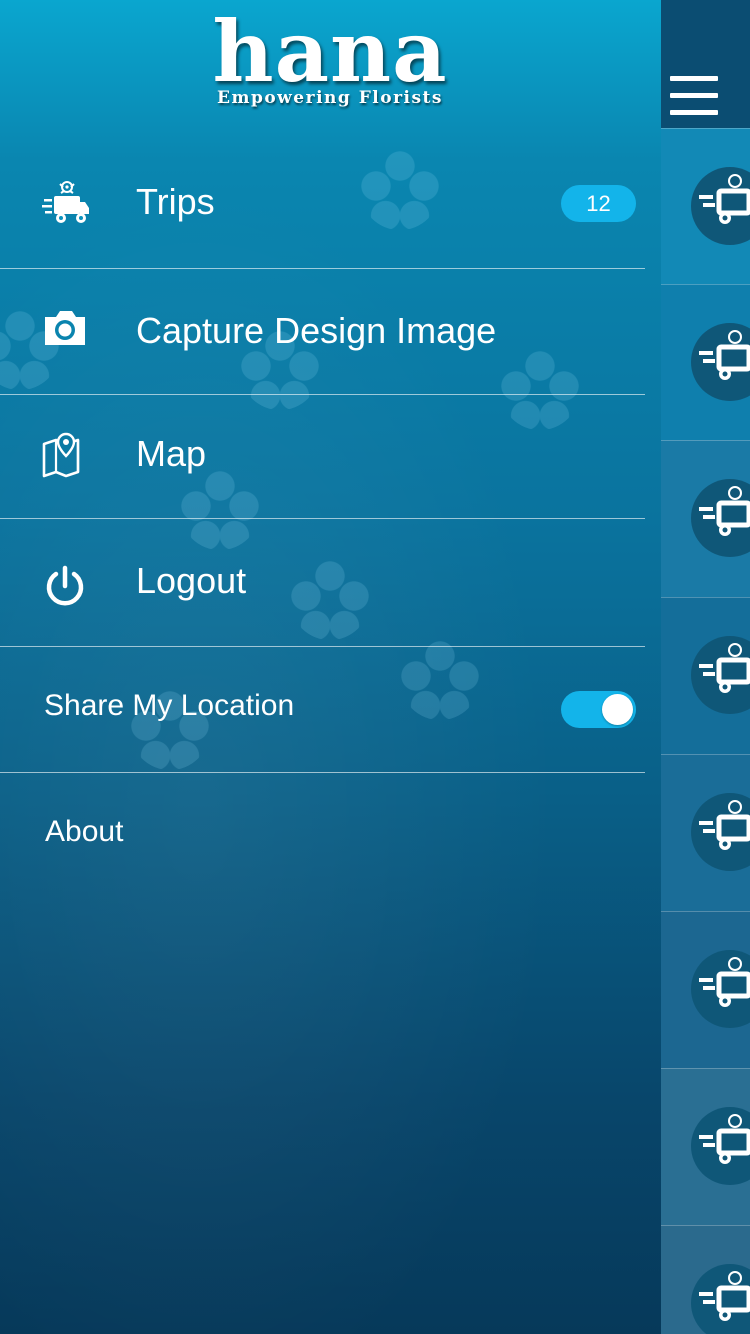 The image size is (750, 1334). I want to click on menu-item-map: Map, so click(322, 456).